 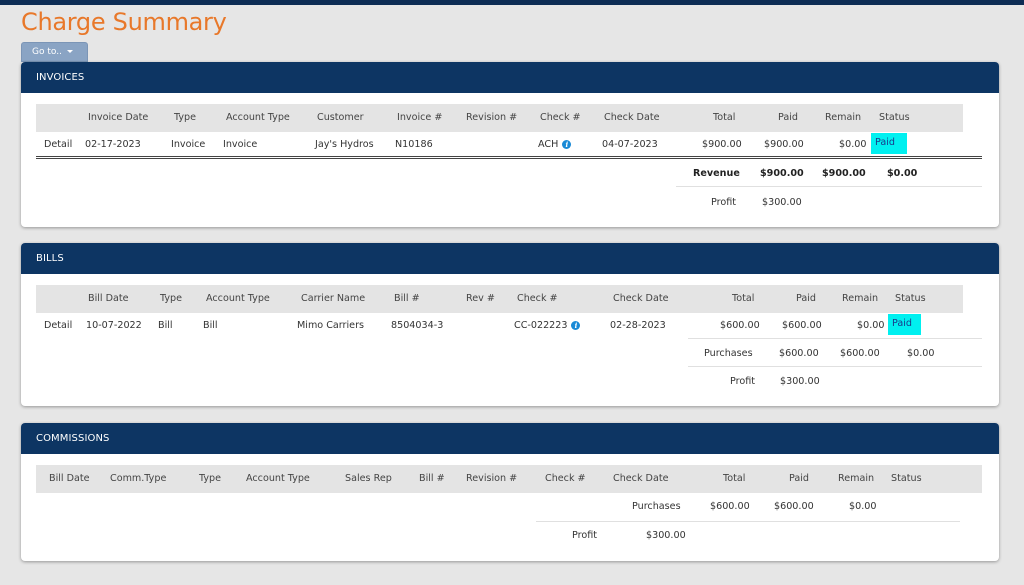 I want to click on caret-down-icon, so click(x=69, y=51).